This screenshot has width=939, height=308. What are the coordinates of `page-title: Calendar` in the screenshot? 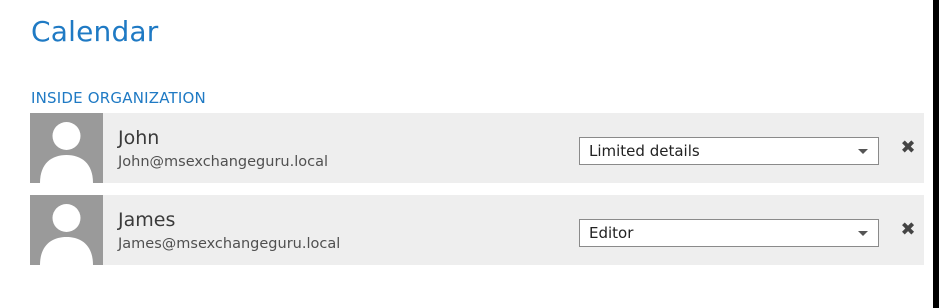 It's located at (95, 31).